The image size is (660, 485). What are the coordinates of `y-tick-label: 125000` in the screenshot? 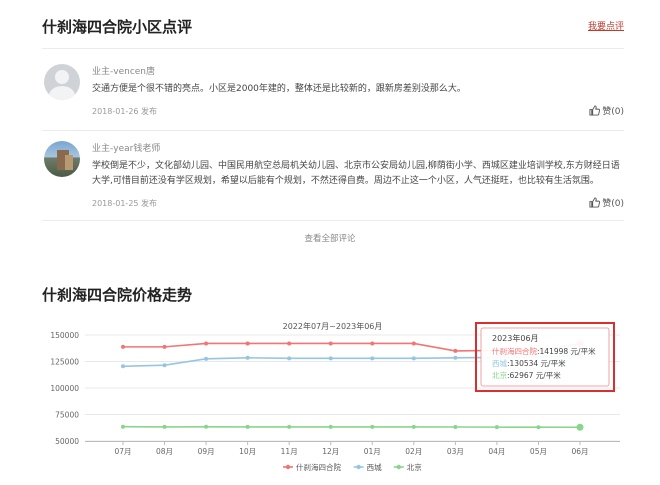 It's located at (64, 362).